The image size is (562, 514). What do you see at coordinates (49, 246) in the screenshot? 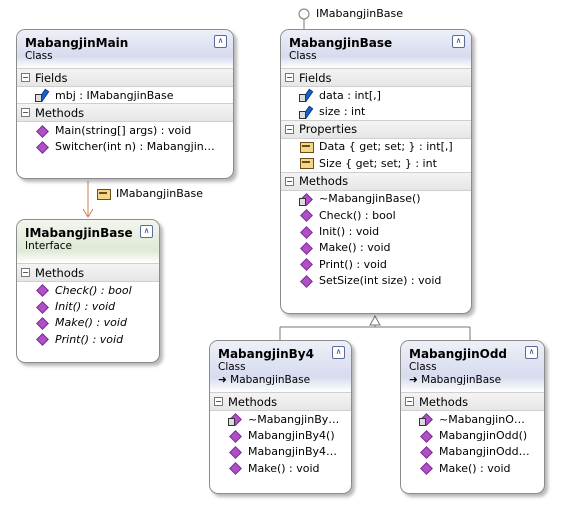
I see `iface-stereotype: Interface` at bounding box center [49, 246].